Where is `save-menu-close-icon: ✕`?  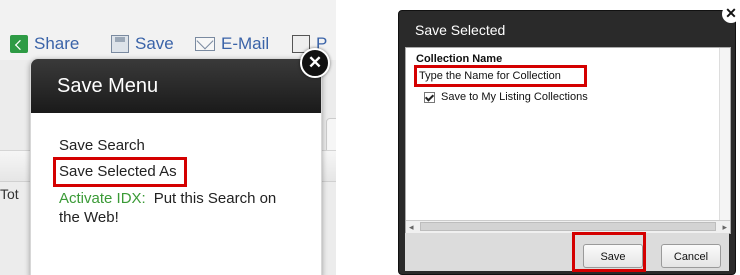
save-menu-close-icon: ✕ is located at coordinates (315, 63).